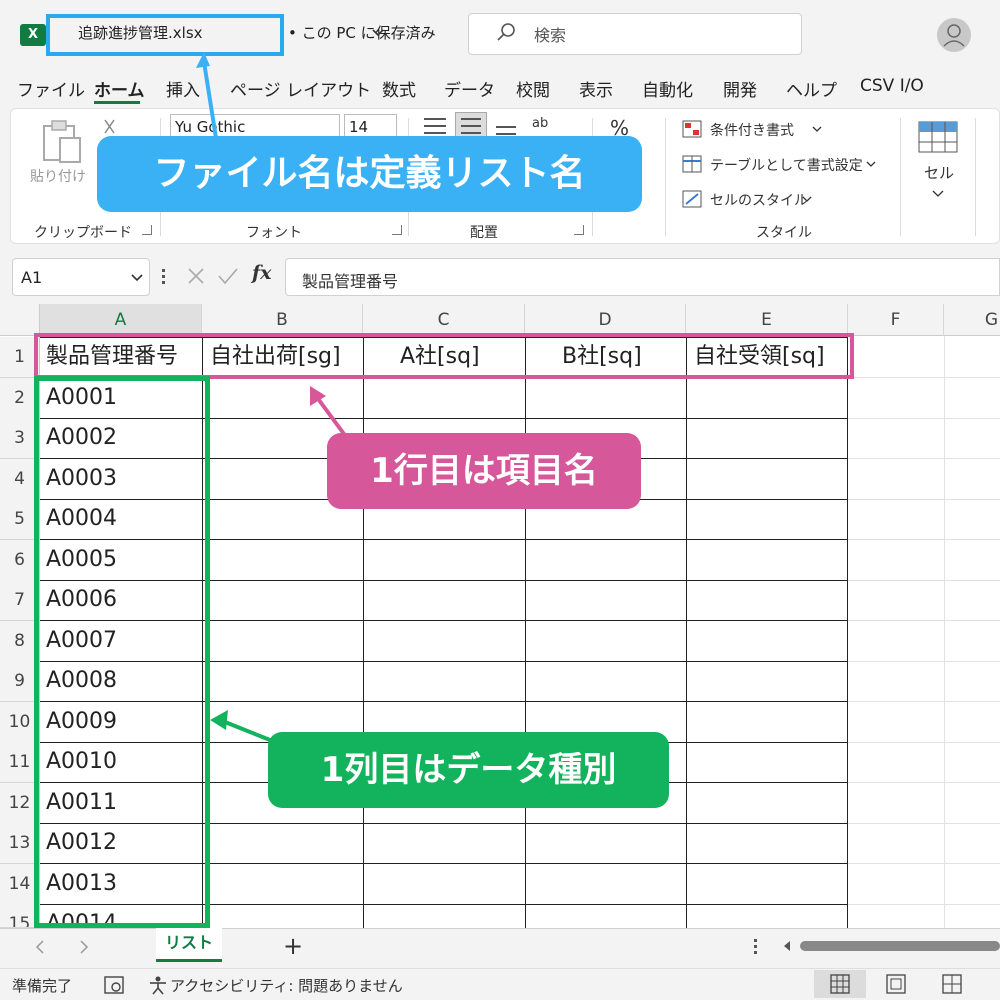 This screenshot has height=1000, width=1000. I want to click on search-icon, so click(506, 32).